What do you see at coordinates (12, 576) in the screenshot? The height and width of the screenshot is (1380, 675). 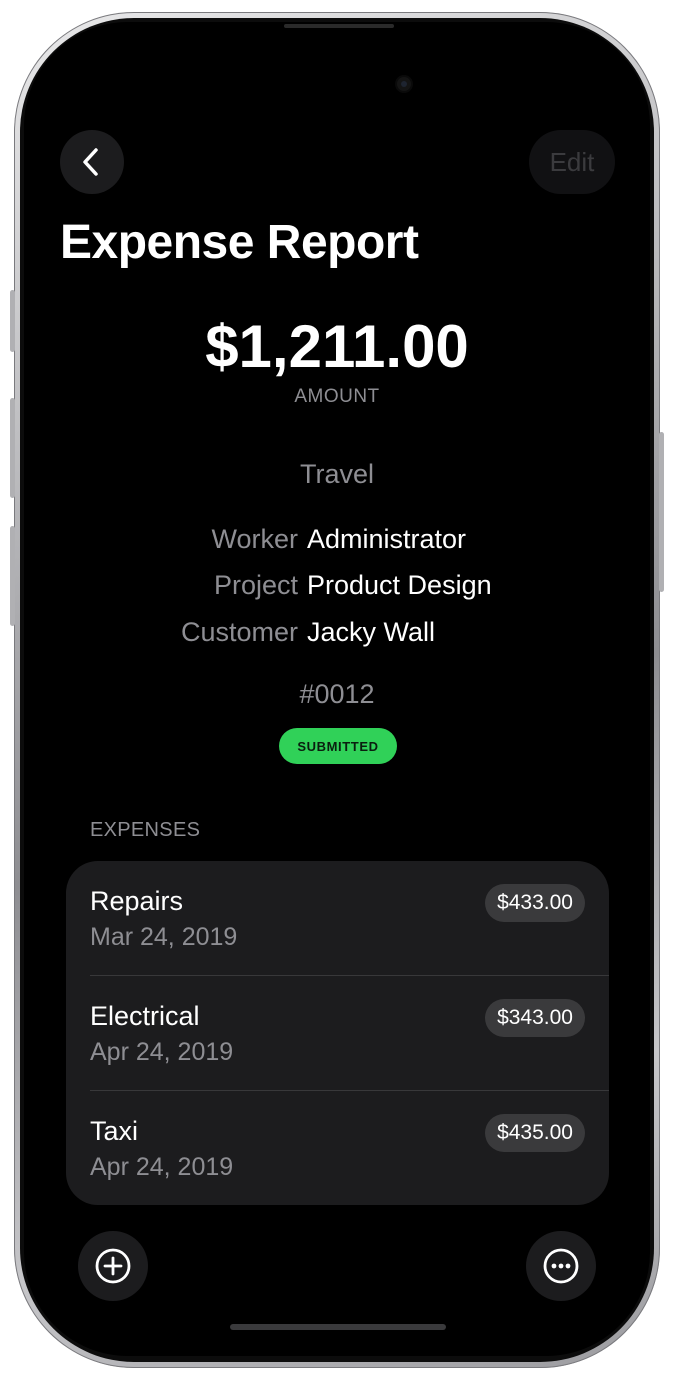 I see `volume-down-button` at bounding box center [12, 576].